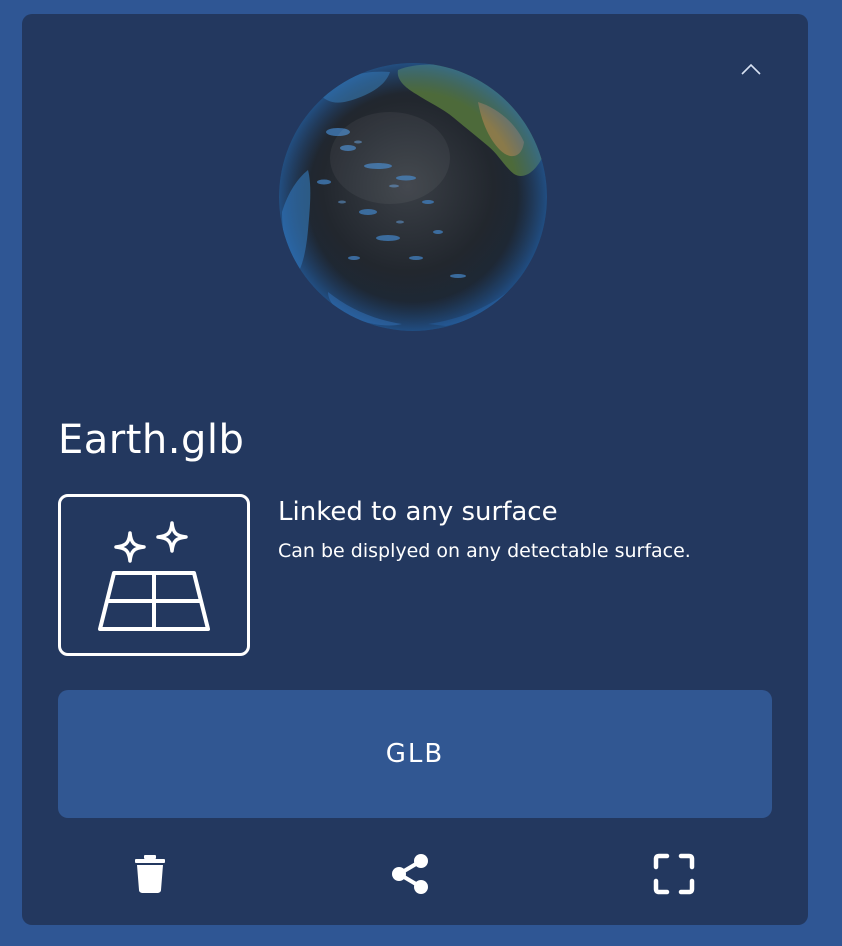 Image resolution: width=842 pixels, height=946 pixels. What do you see at coordinates (415, 754) in the screenshot?
I see `format-button: GLB` at bounding box center [415, 754].